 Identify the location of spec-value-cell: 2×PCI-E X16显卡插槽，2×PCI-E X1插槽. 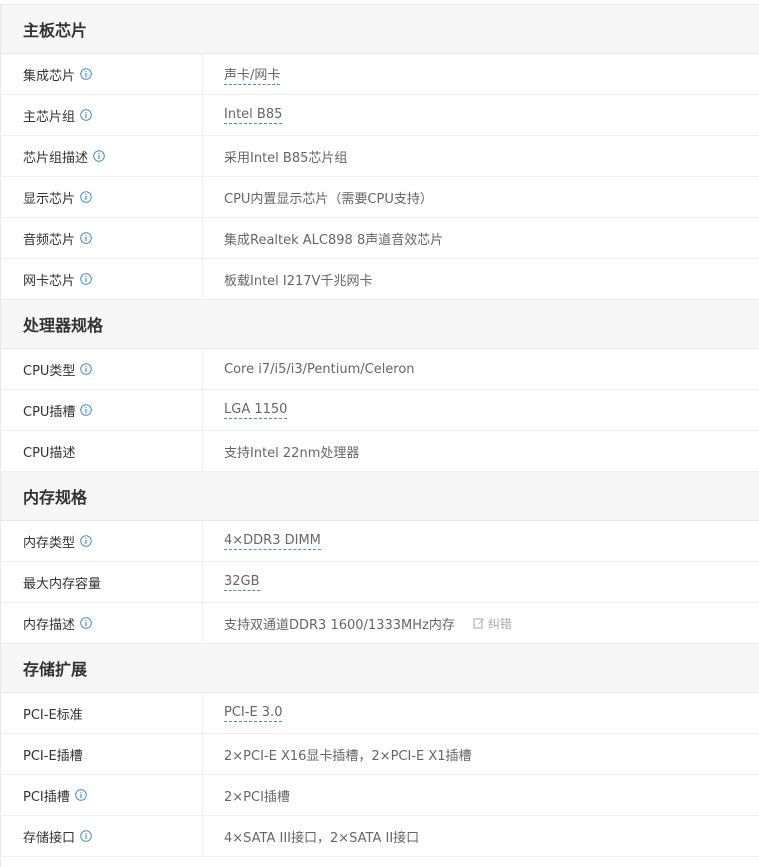
(481, 754).